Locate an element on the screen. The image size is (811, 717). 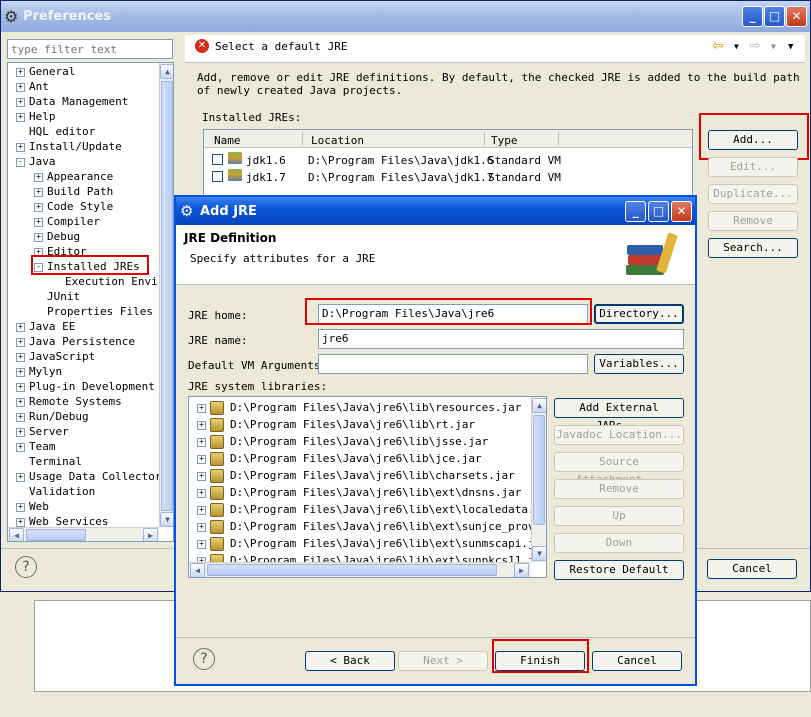
tree-item: + Web is located at coordinates (32, 506).